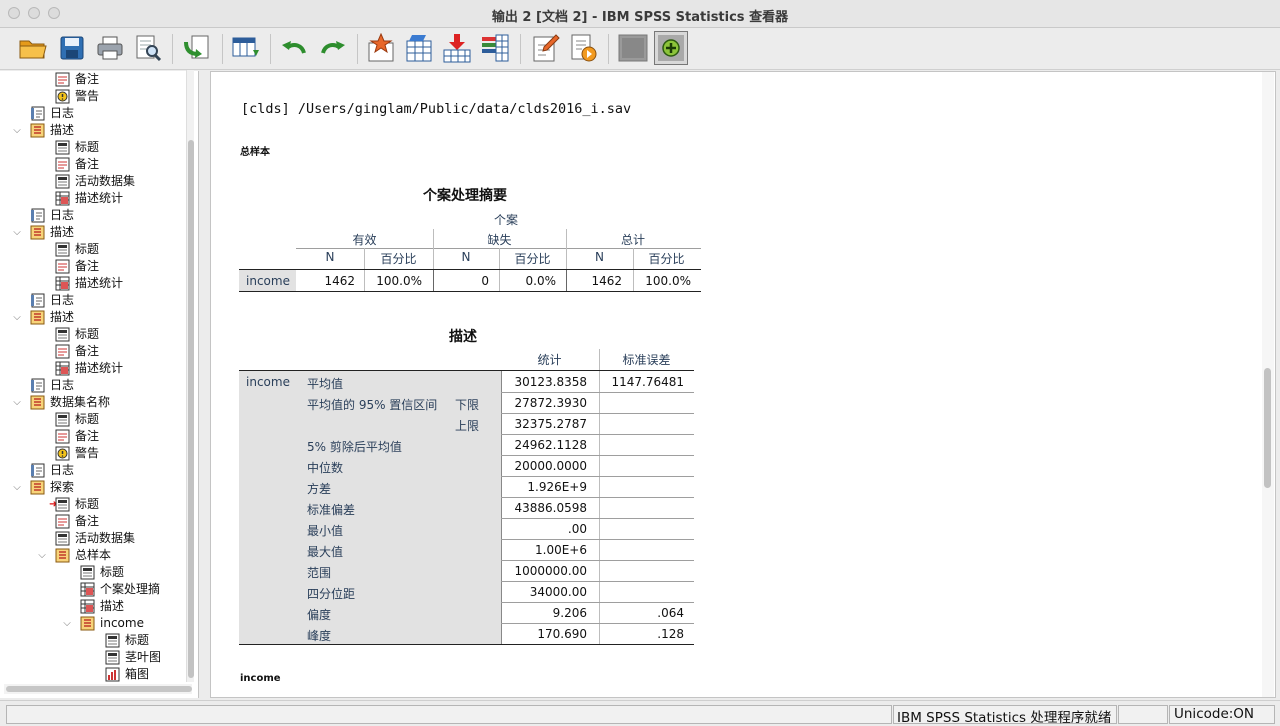 The height and width of the screenshot is (726, 1280). What do you see at coordinates (557, 487) in the screenshot?
I see `stat-value: 1.926E+9` at bounding box center [557, 487].